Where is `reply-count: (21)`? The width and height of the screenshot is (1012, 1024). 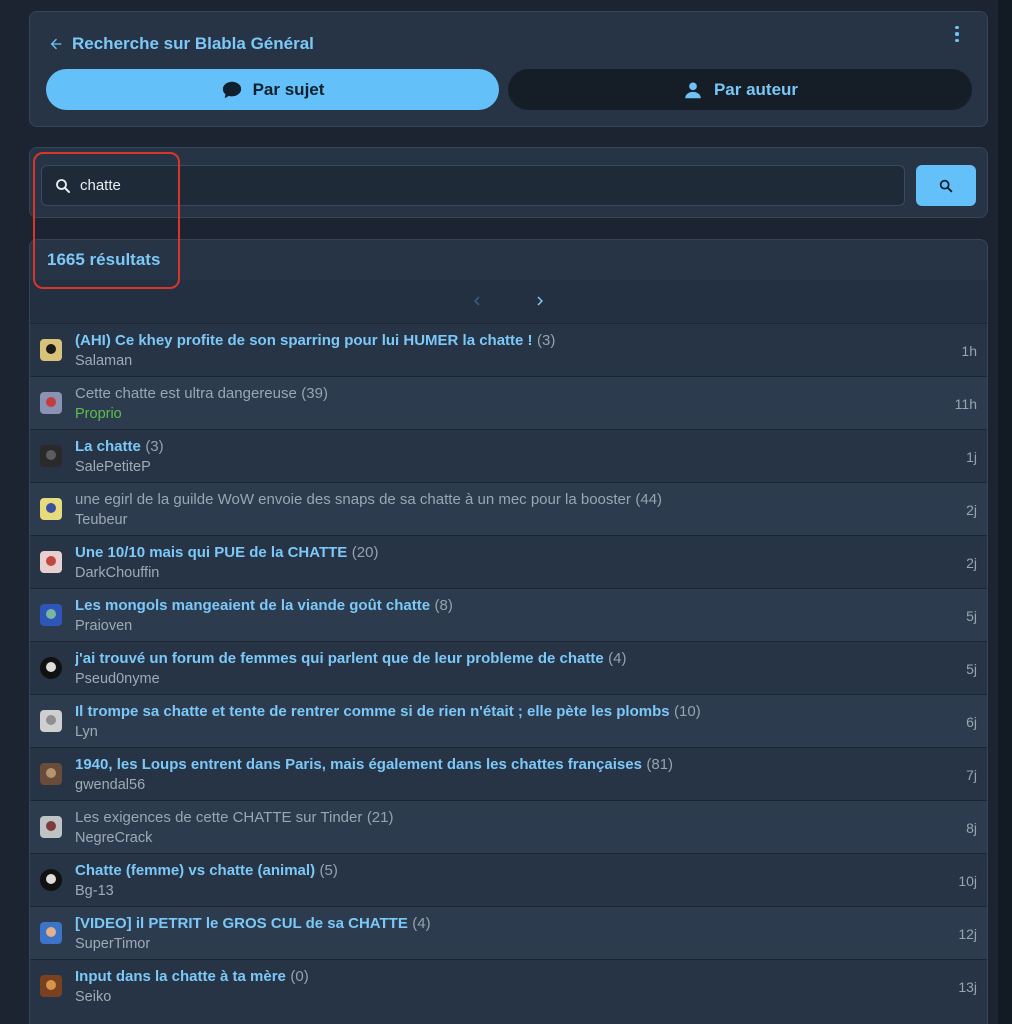 reply-count: (21) is located at coordinates (380, 817).